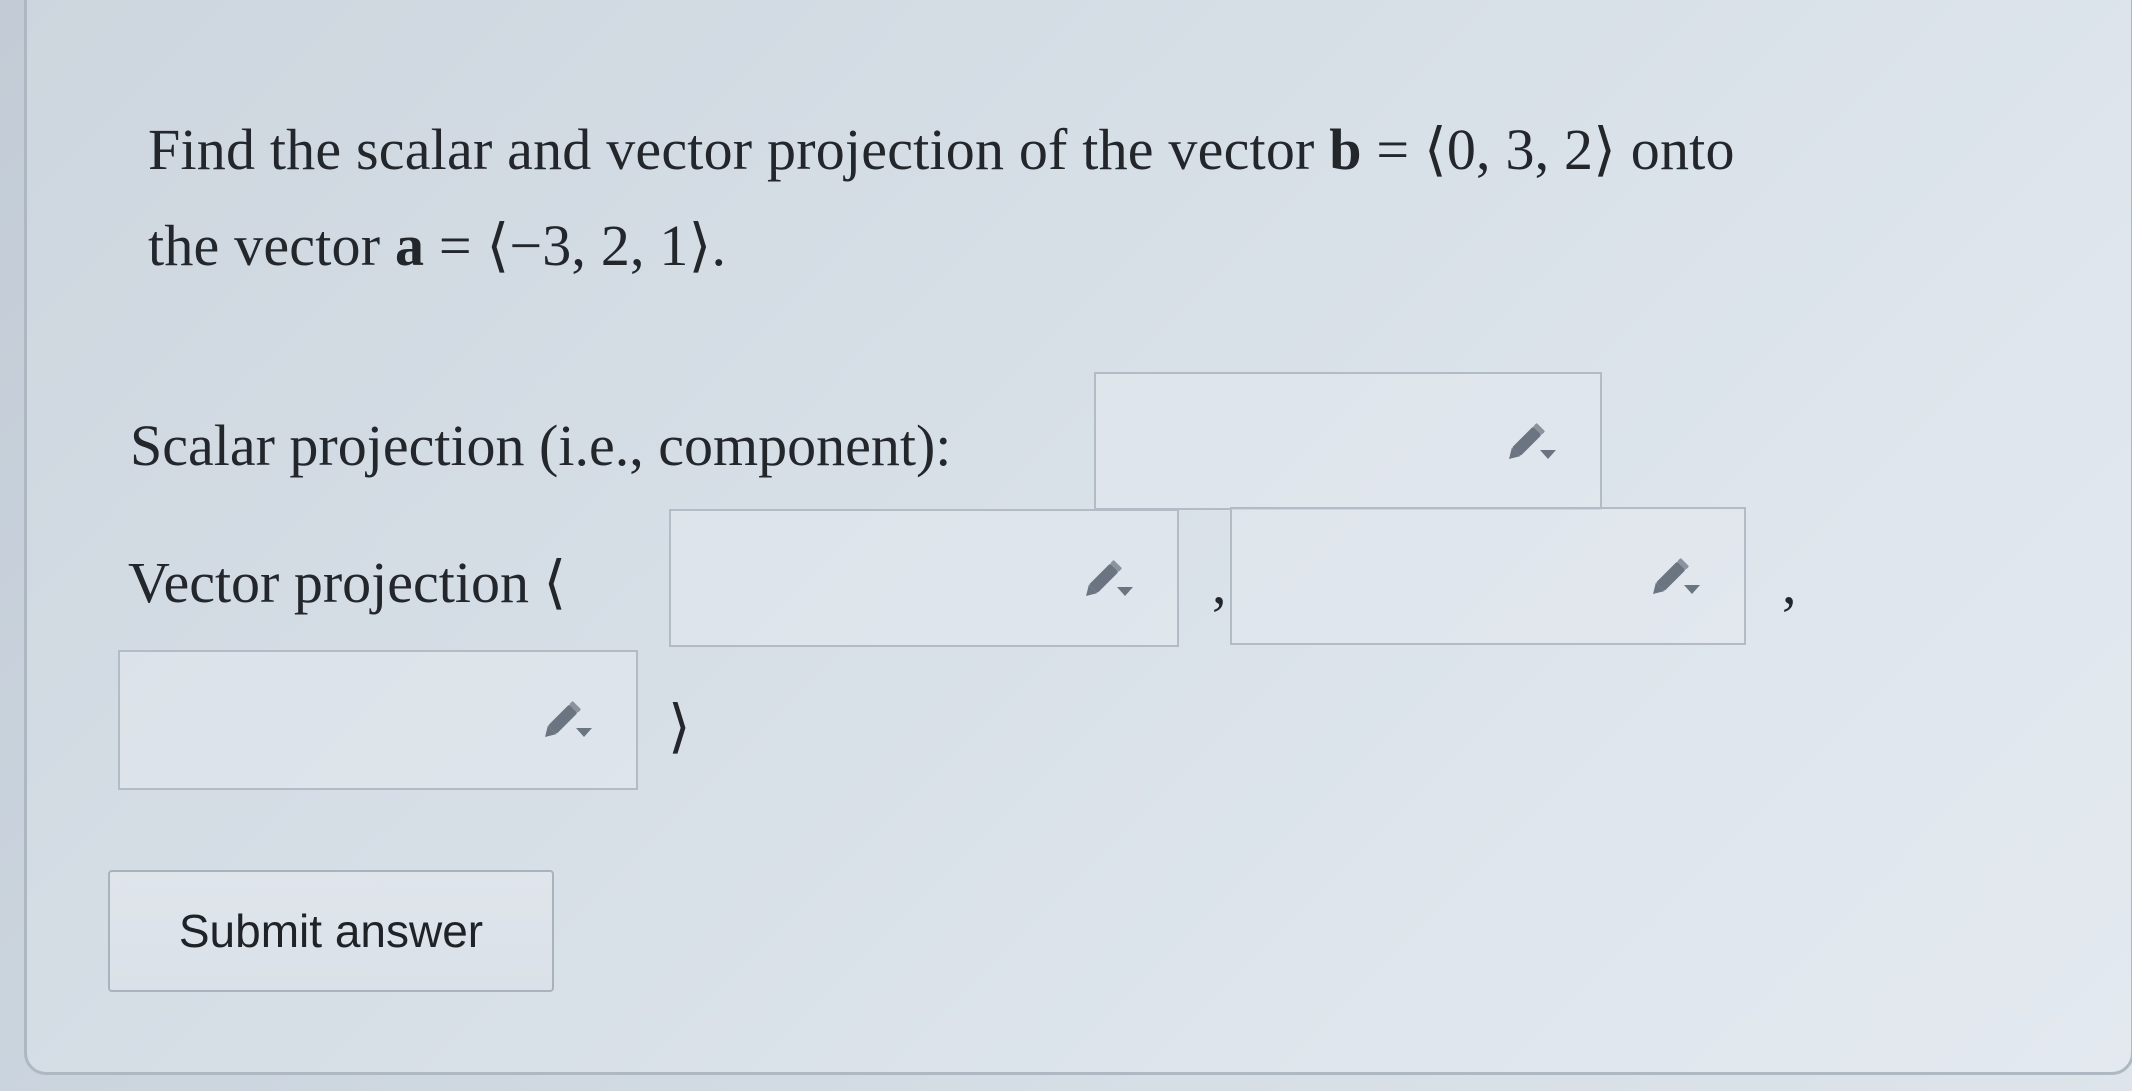  Describe the element at coordinates (679, 726) in the screenshot. I see `closing-angle-bracket: ⟩` at that location.